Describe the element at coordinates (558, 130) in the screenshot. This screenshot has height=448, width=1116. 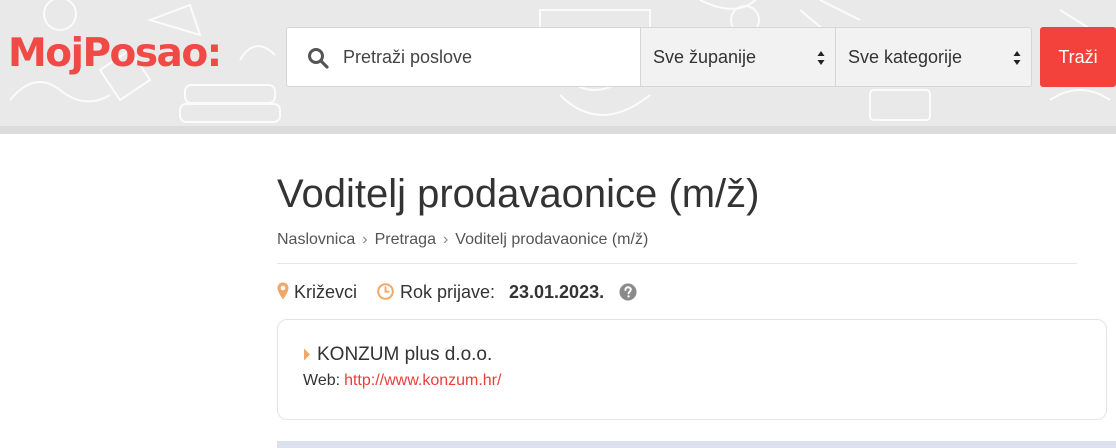
I see `header-bottom-border` at that location.